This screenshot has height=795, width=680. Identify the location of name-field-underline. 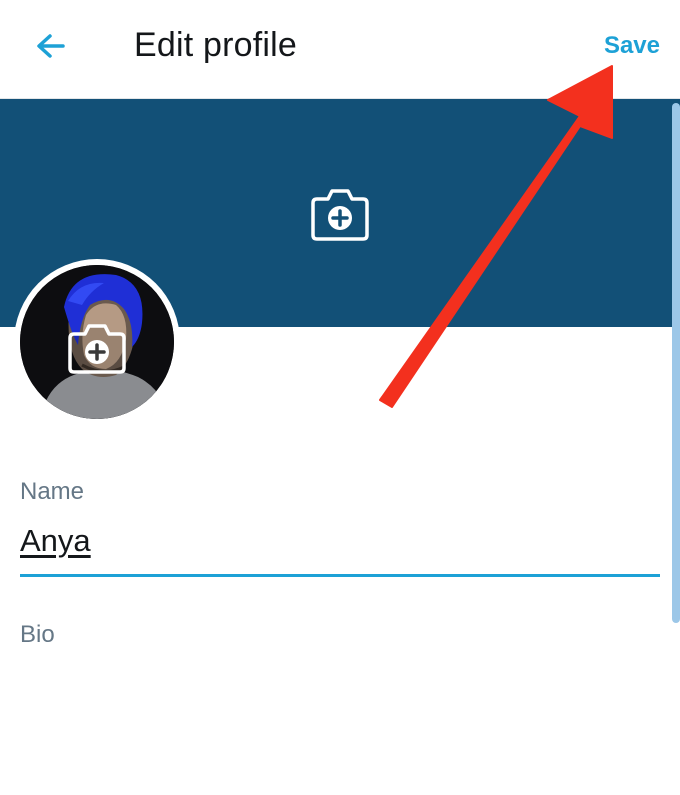
(340, 575).